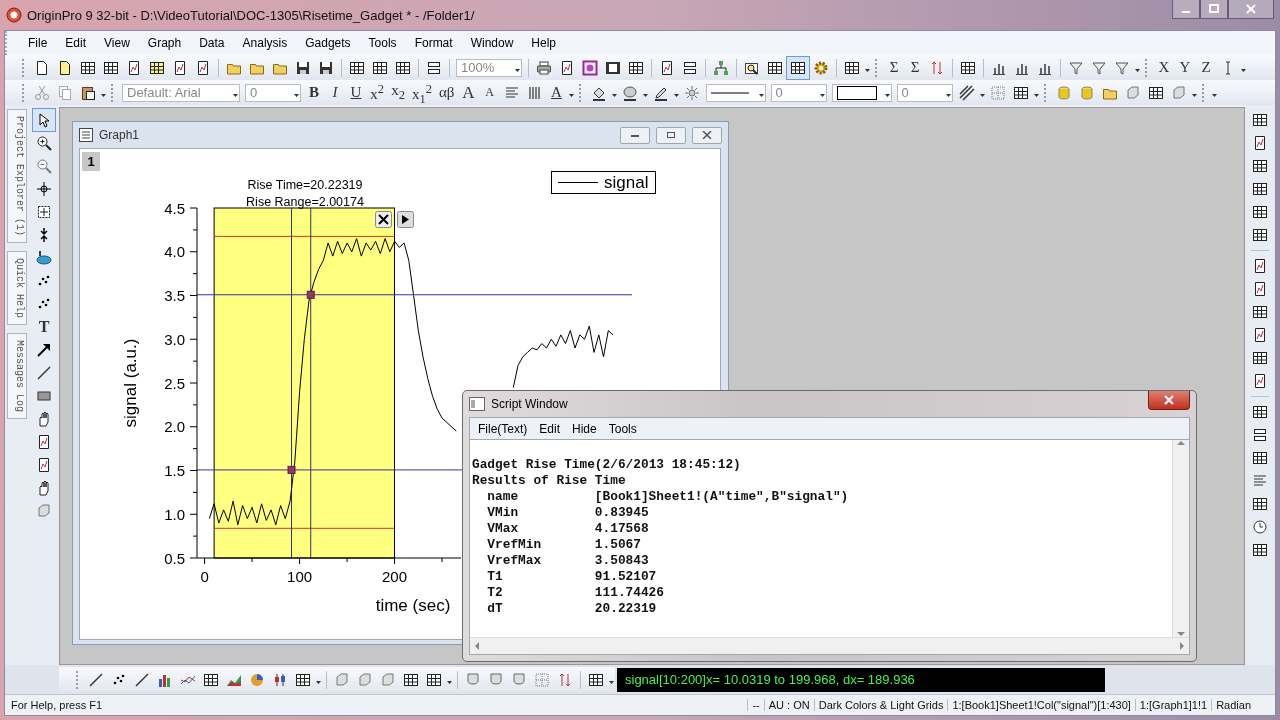  I want to click on menu-item: View, so click(117, 43).